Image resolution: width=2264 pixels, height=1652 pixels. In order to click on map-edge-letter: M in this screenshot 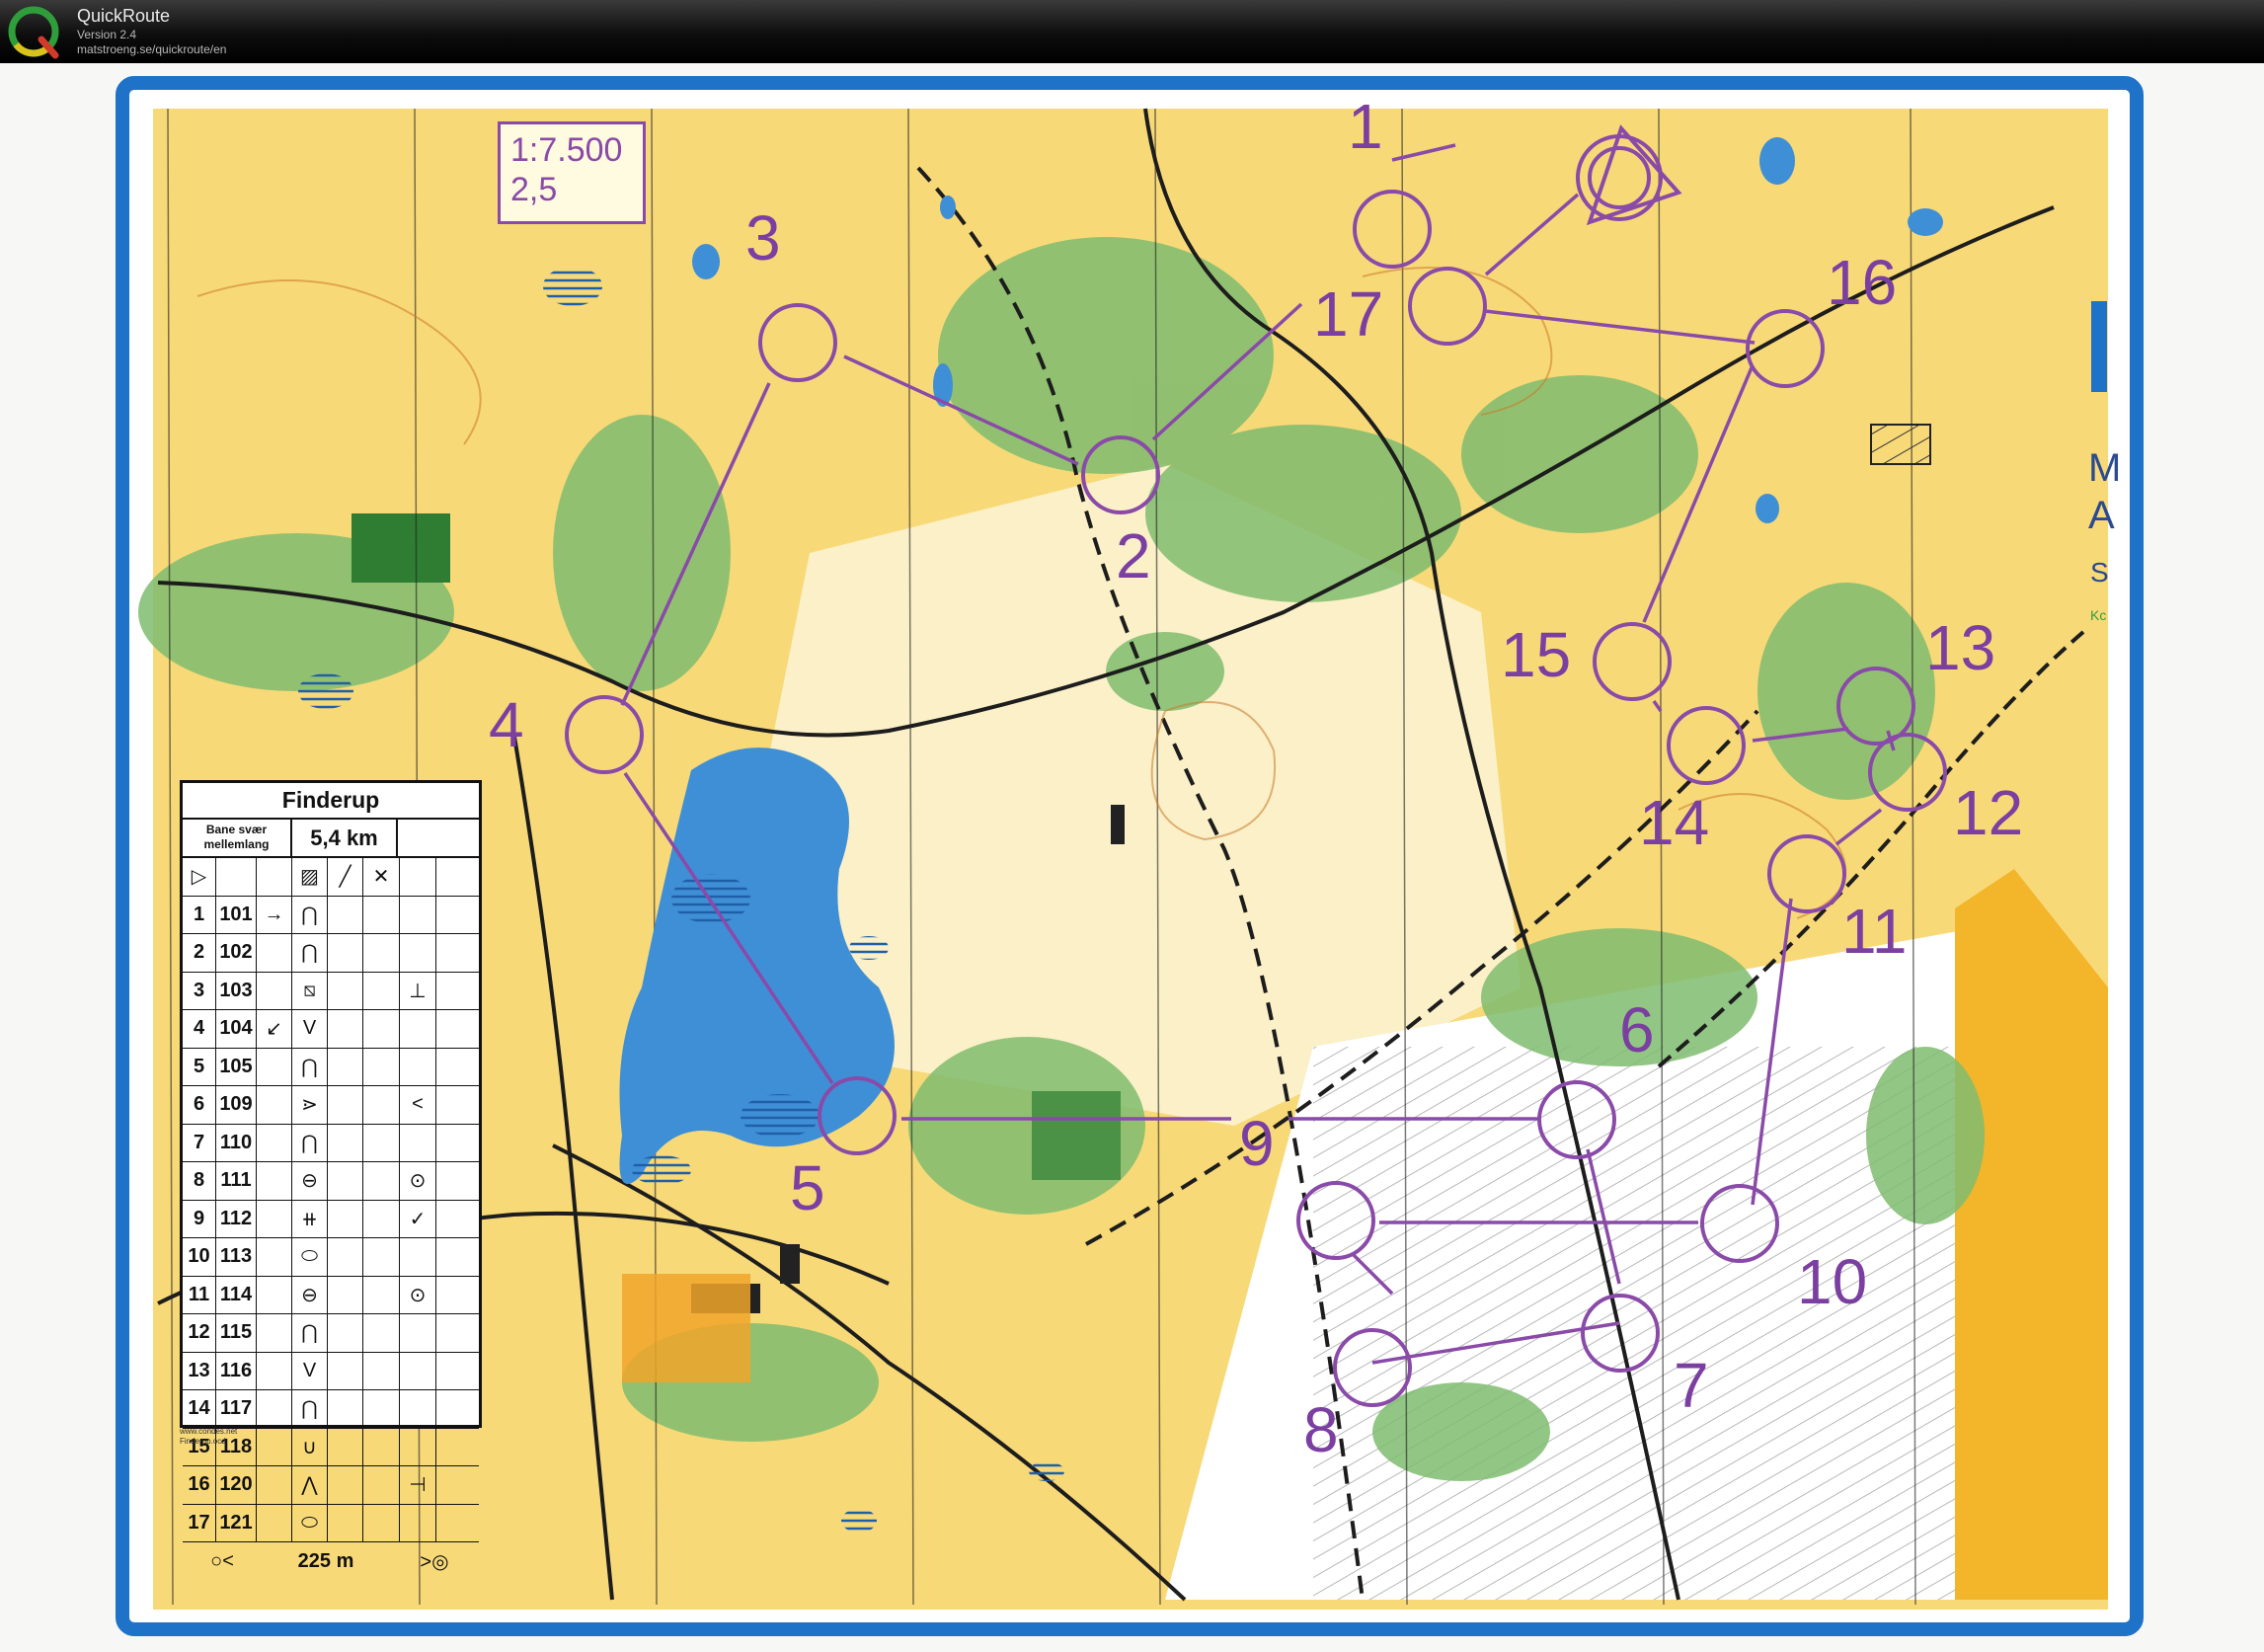, I will do `click(2105, 468)`.